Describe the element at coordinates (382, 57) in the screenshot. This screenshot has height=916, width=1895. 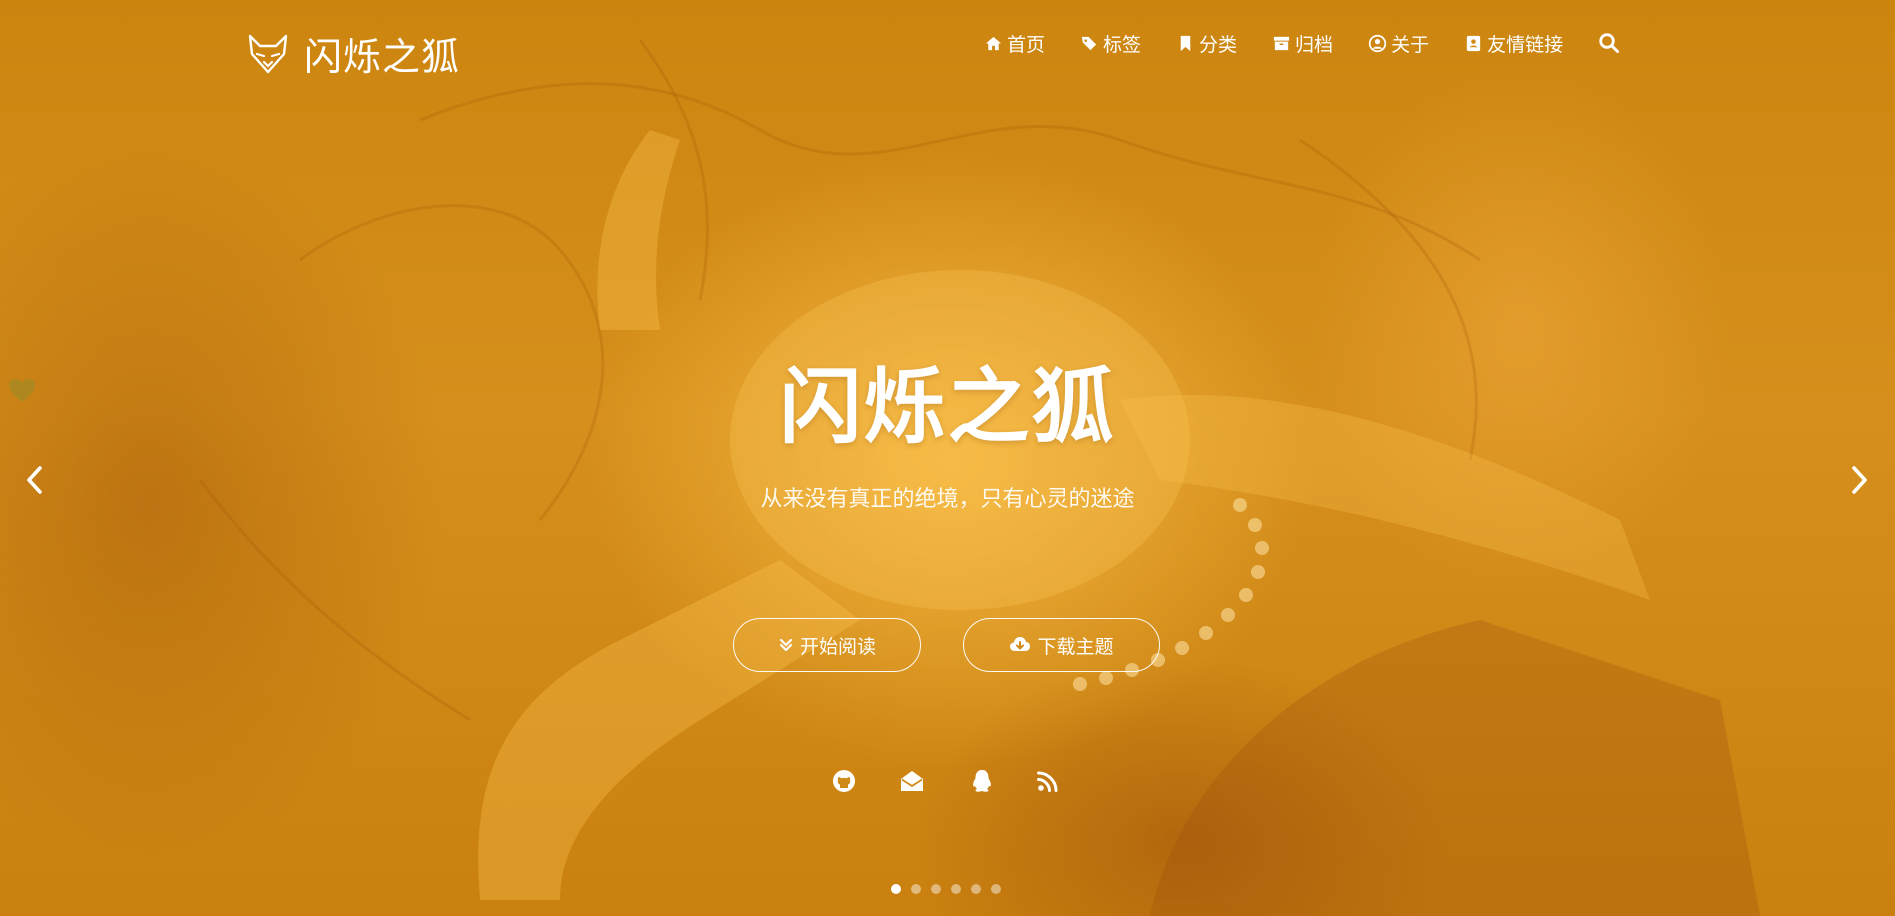
I see `site-name: 闪烁之狐` at that location.